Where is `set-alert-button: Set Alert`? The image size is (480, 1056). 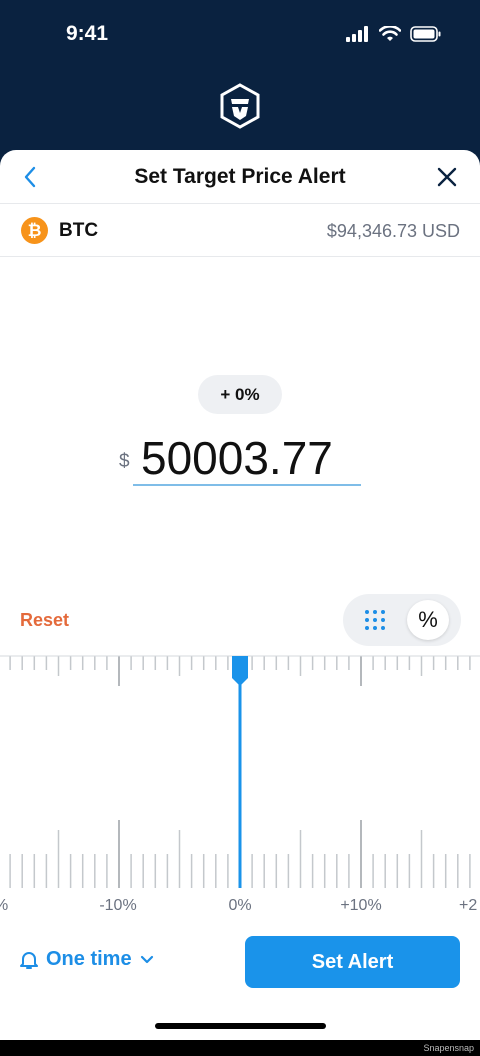 set-alert-button: Set Alert is located at coordinates (352, 962).